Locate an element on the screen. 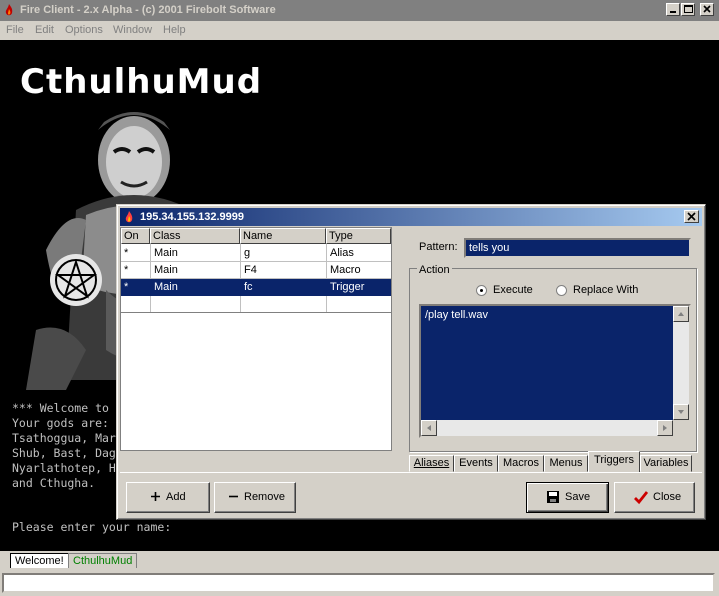 Image resolution: width=719 pixels, height=596 pixels. pattern-label: Pattern: is located at coordinates (438, 247).